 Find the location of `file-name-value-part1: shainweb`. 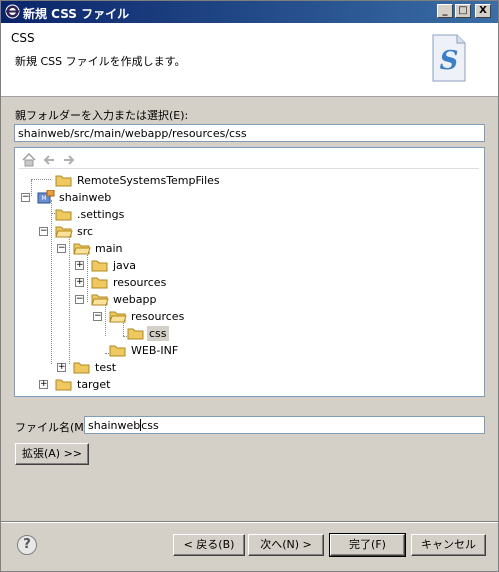

file-name-value-part1: shainweb is located at coordinates (114, 425).